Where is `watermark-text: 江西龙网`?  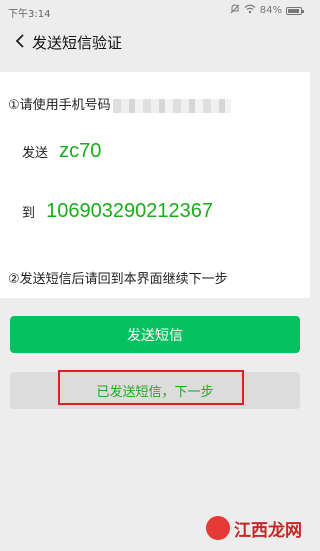 watermark-text: 江西龙网 is located at coordinates (268, 530).